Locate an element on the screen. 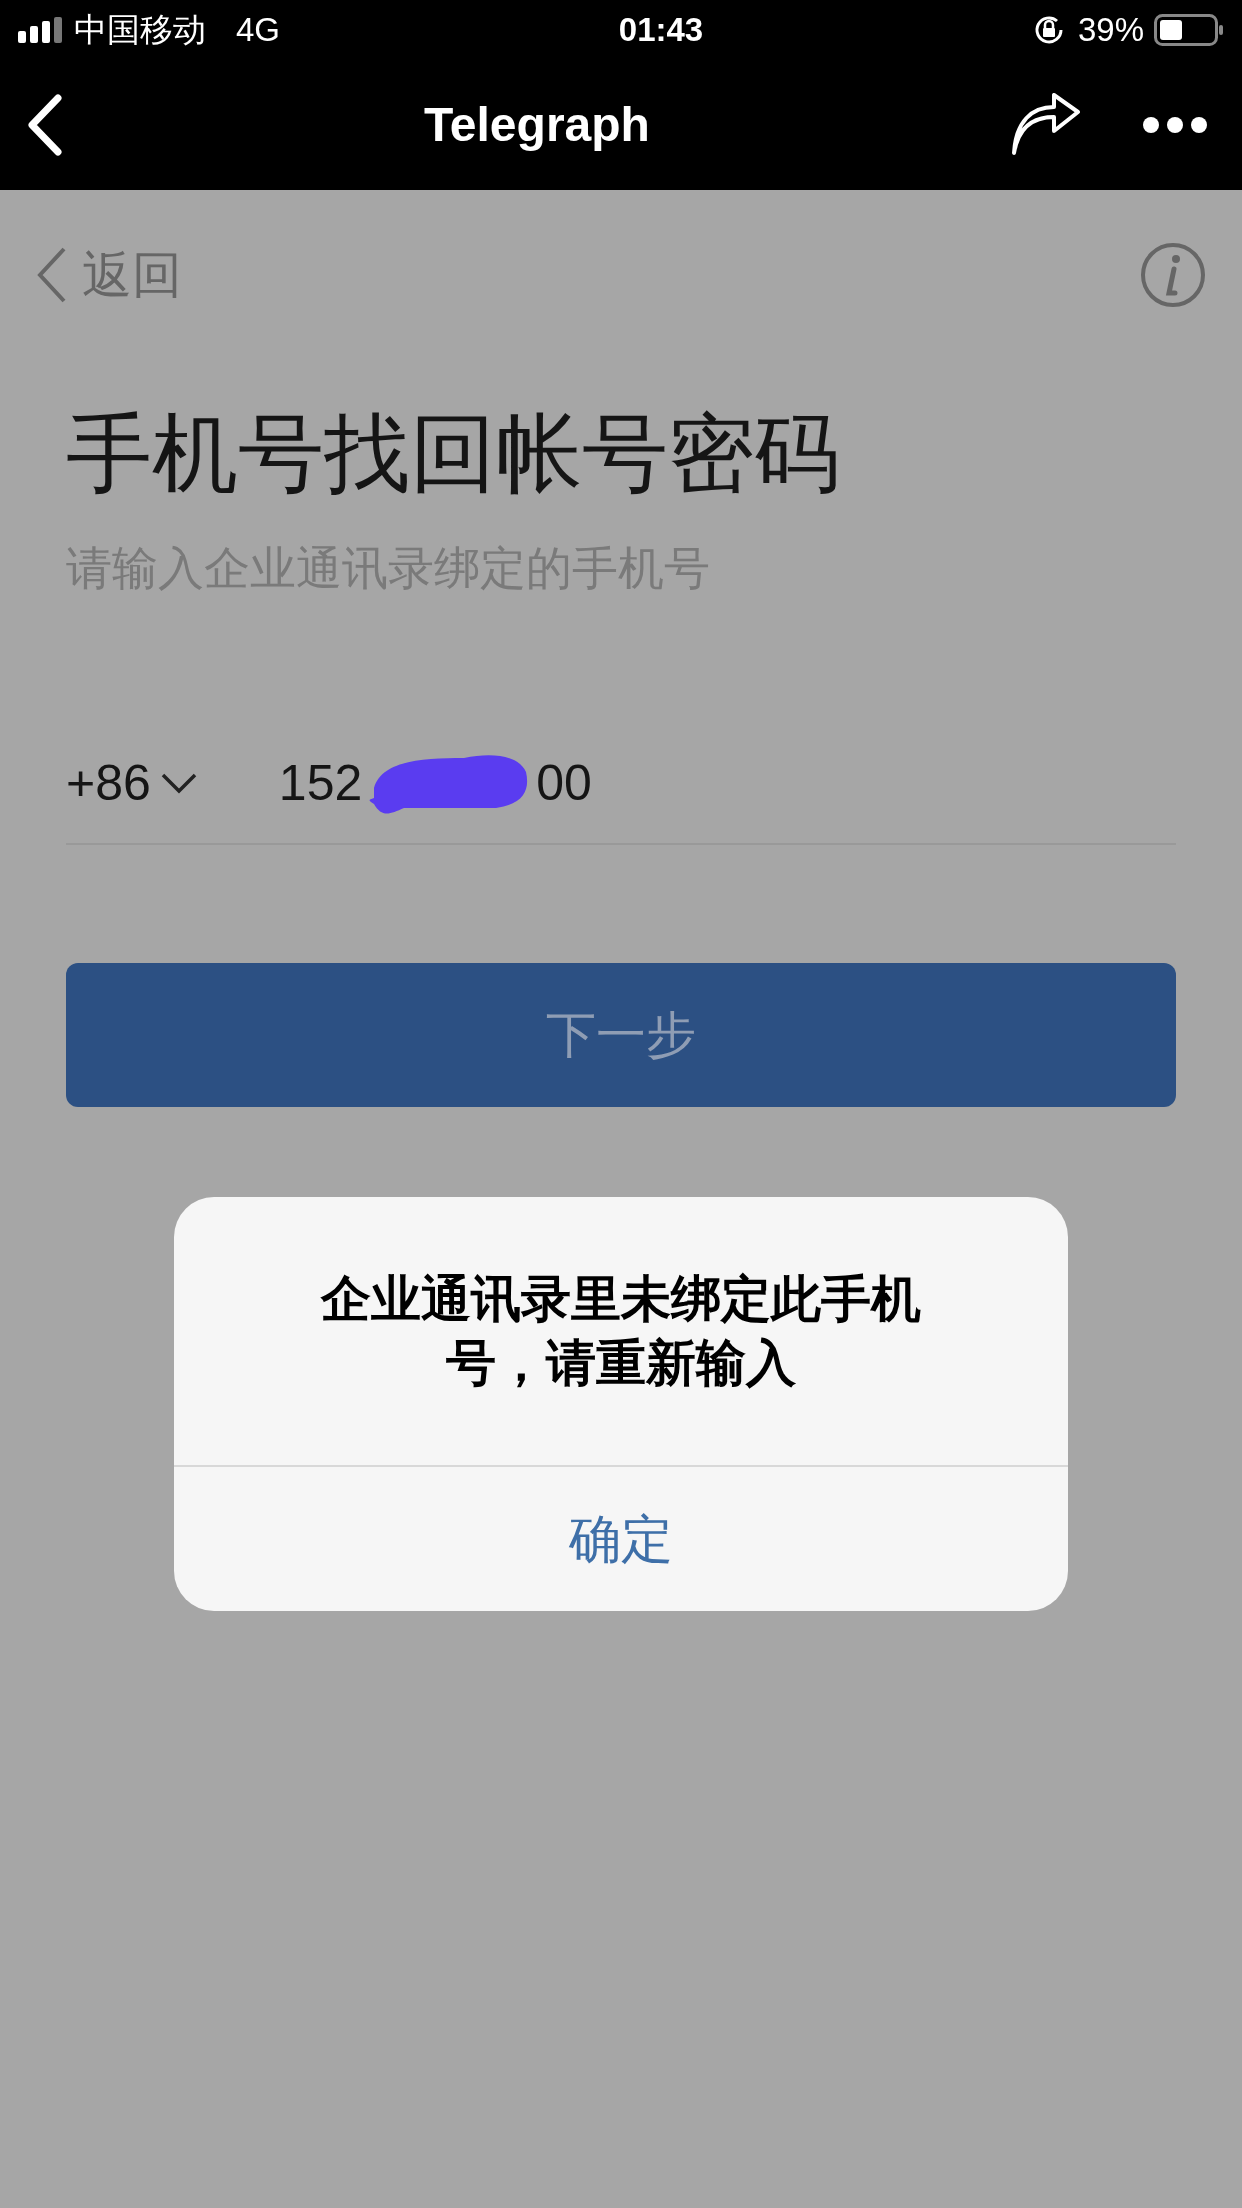 This screenshot has width=1242, height=2208. page-title: 手机号找回帐号密码 is located at coordinates (453, 453).